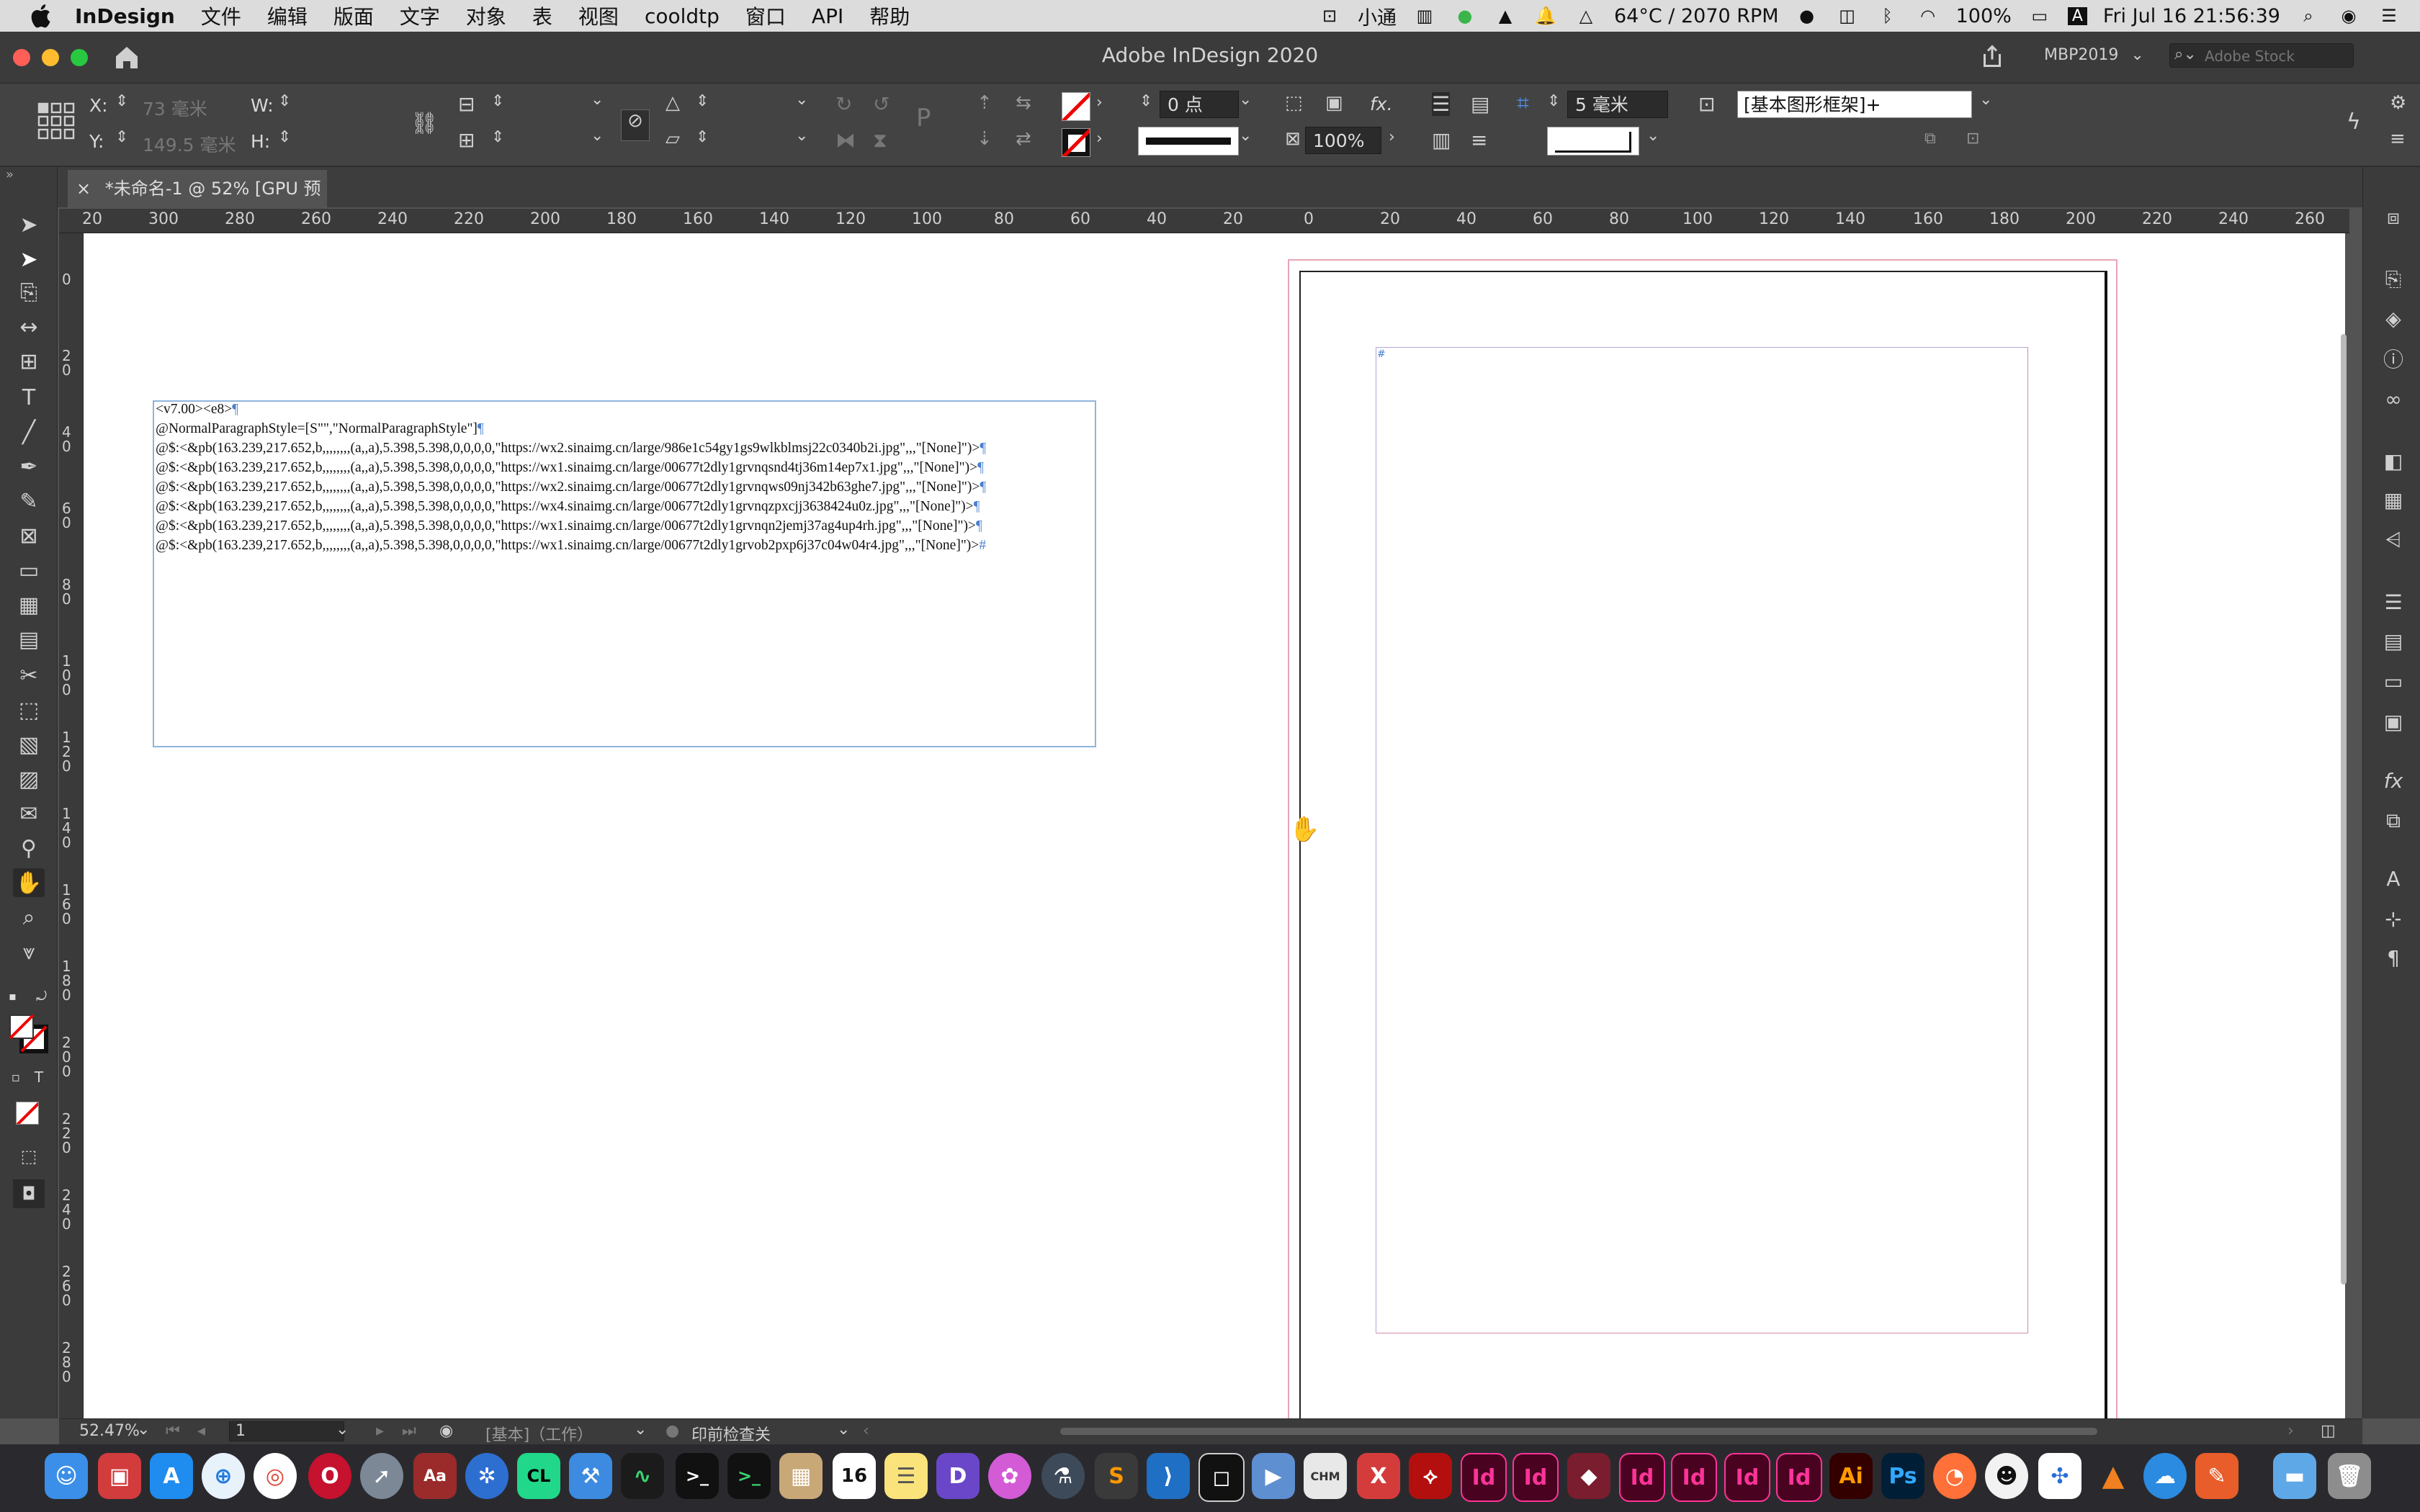 The width and height of the screenshot is (2420, 1512). I want to click on stock-search: ⌕⌄, so click(2261, 55).